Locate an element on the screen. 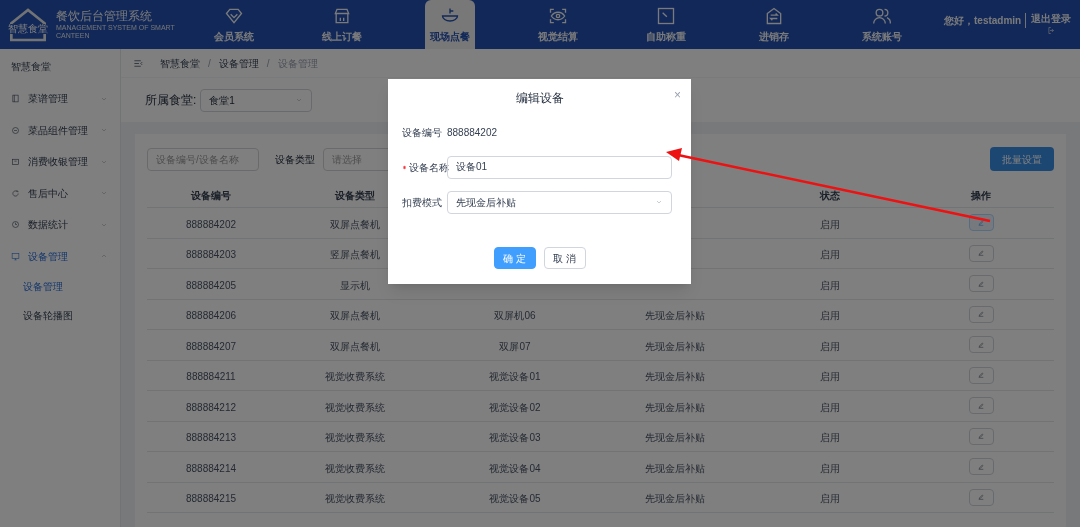 This screenshot has width=1080, height=527. field-label: 设备编号 is located at coordinates (422, 132).